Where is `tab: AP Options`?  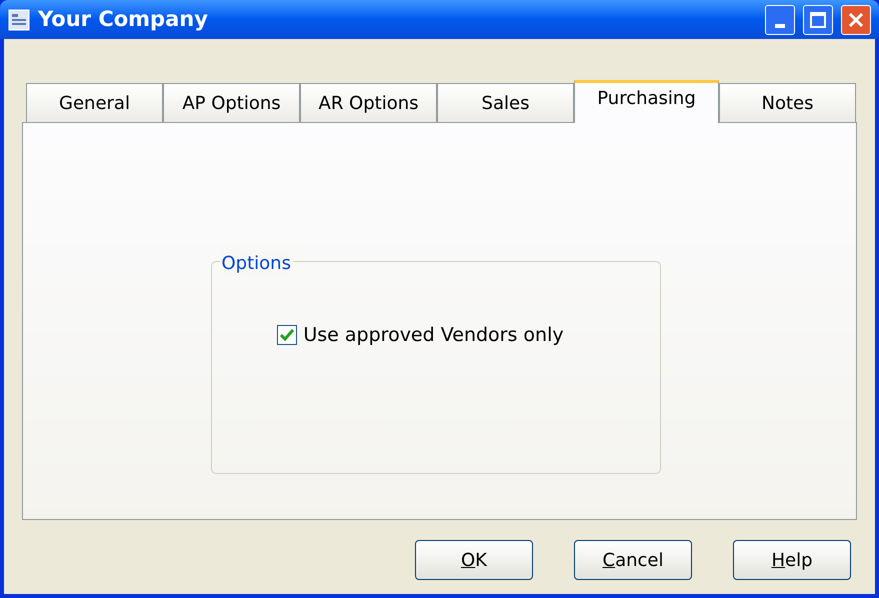 tab: AP Options is located at coordinates (231, 102).